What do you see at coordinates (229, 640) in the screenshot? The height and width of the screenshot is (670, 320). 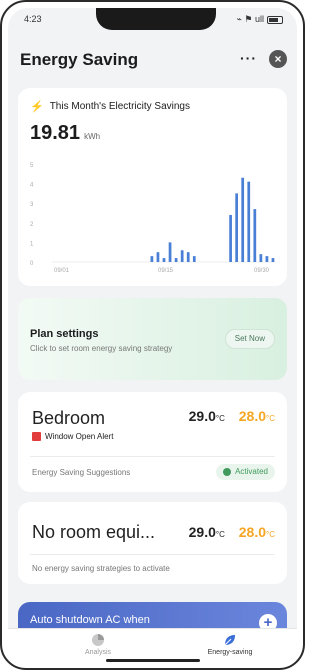 I see `leaf-icon` at bounding box center [229, 640].